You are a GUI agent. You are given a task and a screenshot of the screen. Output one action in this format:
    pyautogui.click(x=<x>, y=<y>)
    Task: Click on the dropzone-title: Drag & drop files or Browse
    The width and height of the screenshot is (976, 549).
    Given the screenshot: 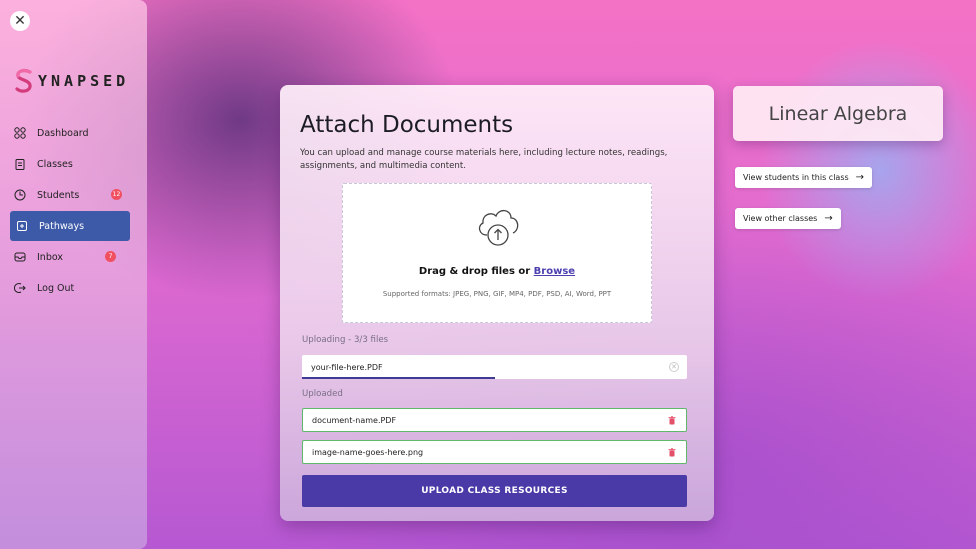 What is the action you would take?
    pyautogui.click(x=497, y=271)
    